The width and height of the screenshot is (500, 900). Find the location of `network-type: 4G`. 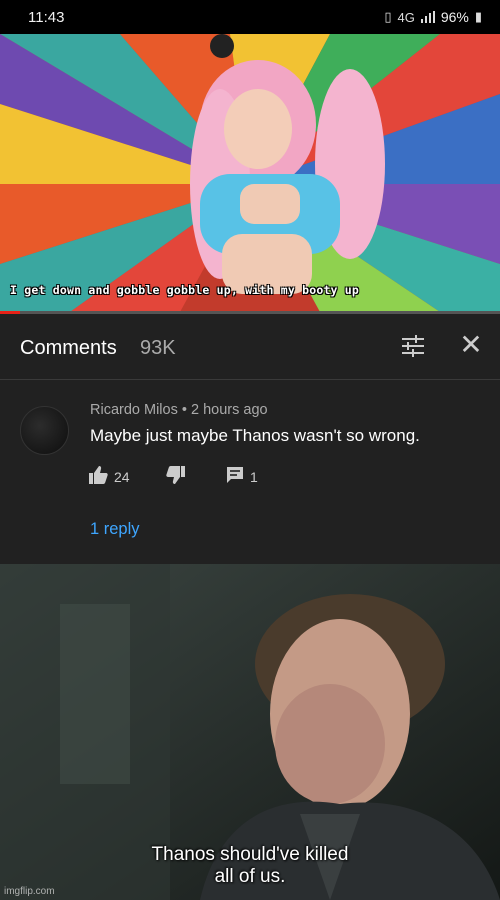

network-type: 4G is located at coordinates (406, 17).